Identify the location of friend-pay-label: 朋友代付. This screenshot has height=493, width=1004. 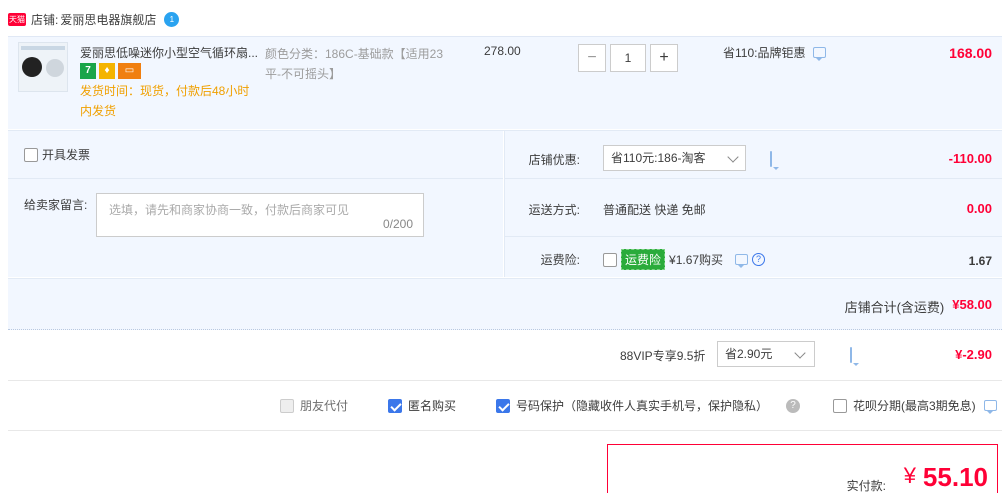
(324, 406).